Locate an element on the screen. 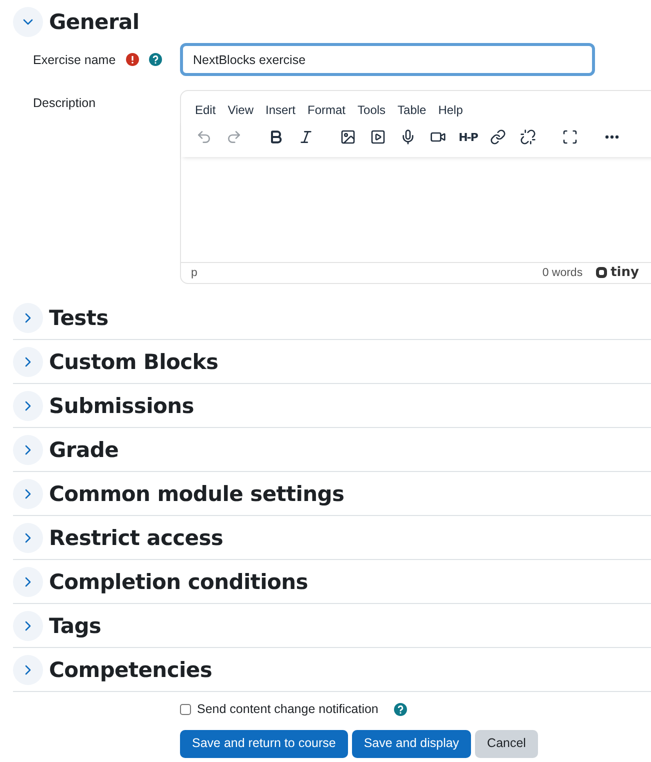 This screenshot has width=651, height=762. undo-icon is located at coordinates (204, 137).